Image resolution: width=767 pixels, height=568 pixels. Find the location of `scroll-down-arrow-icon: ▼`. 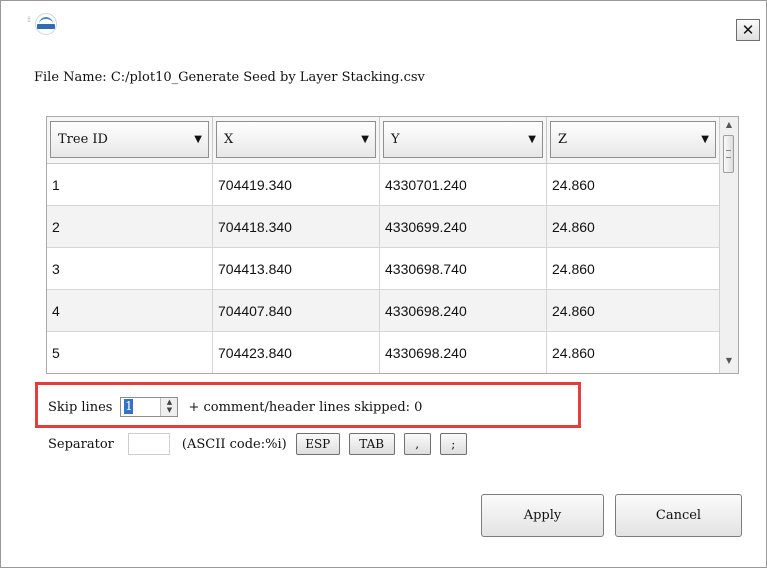

scroll-down-arrow-icon: ▼ is located at coordinates (729, 363).